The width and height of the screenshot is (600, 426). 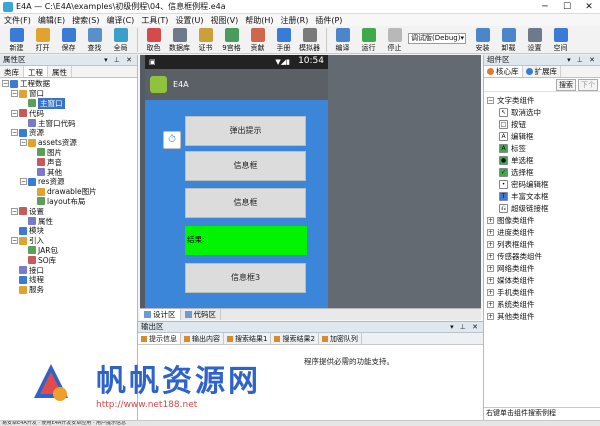 What do you see at coordinates (69, 260) in the screenshot?
I see `tree-node: SO库` at bounding box center [69, 260].